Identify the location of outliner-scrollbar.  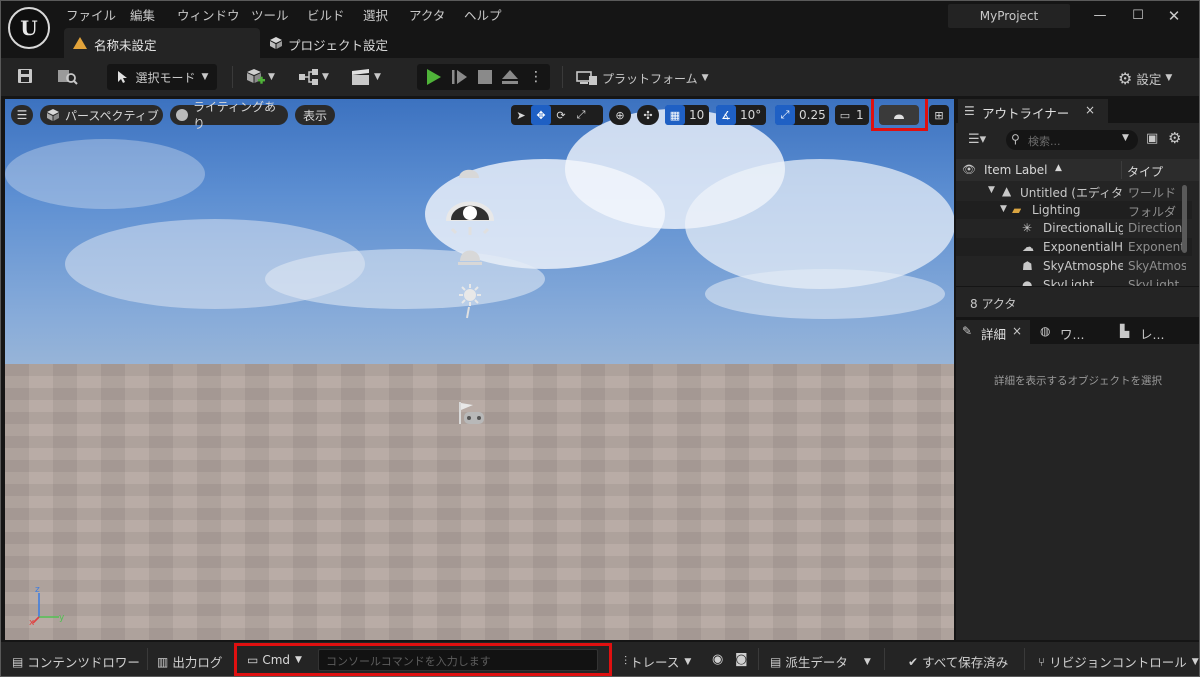
(1184, 219).